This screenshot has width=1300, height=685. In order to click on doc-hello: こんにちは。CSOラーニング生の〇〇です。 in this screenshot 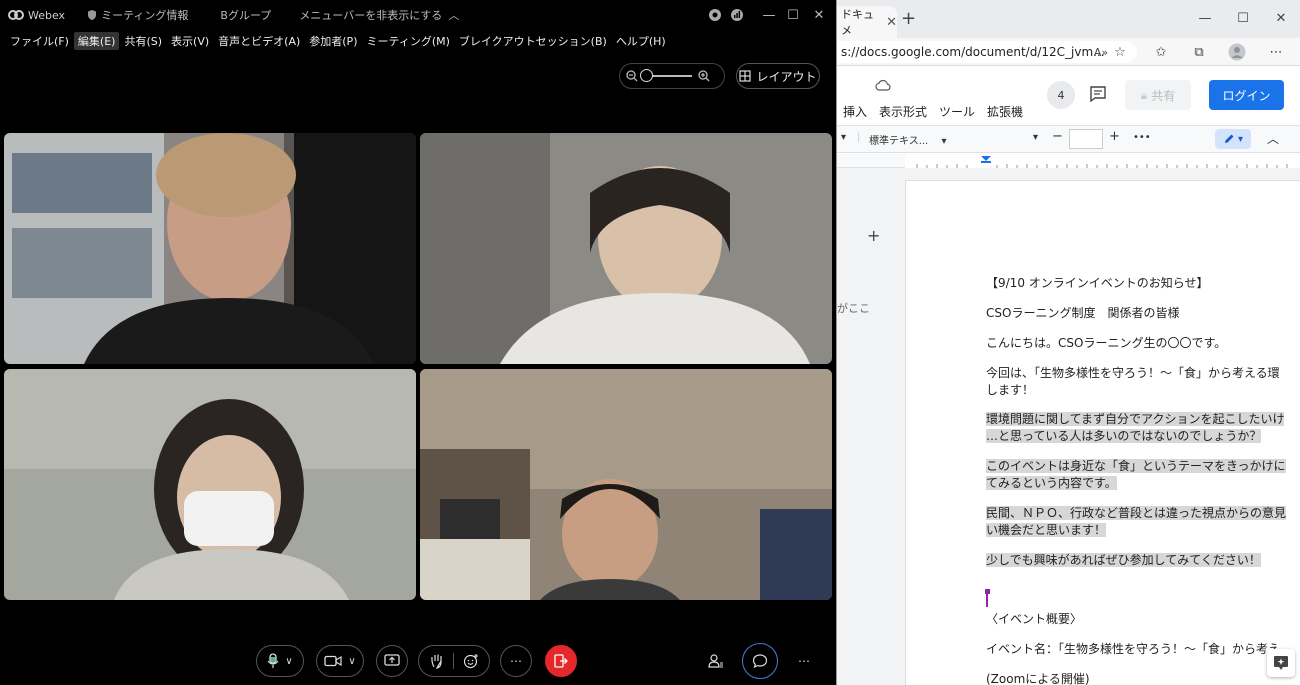, I will do `click(1106, 343)`.